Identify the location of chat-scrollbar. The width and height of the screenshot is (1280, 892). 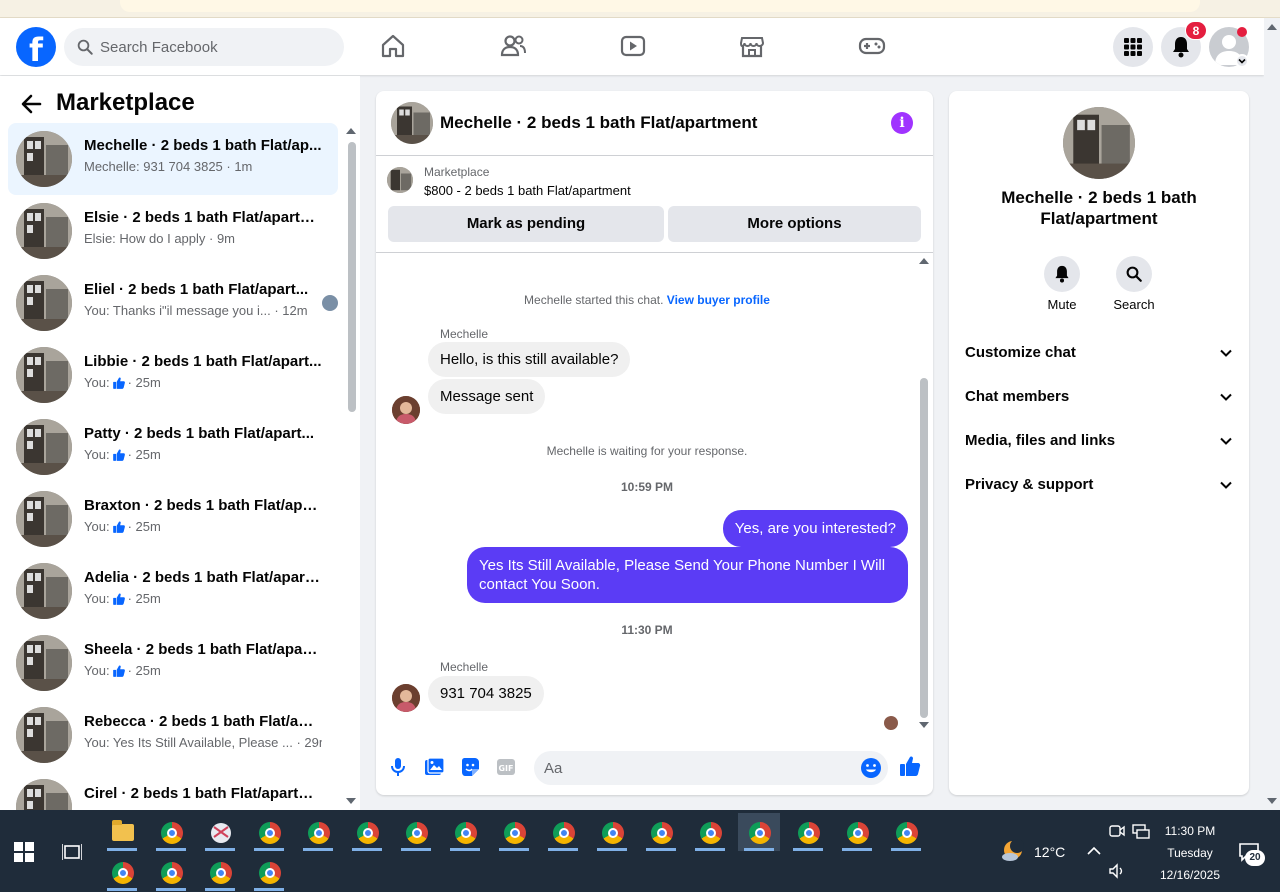
(924, 494).